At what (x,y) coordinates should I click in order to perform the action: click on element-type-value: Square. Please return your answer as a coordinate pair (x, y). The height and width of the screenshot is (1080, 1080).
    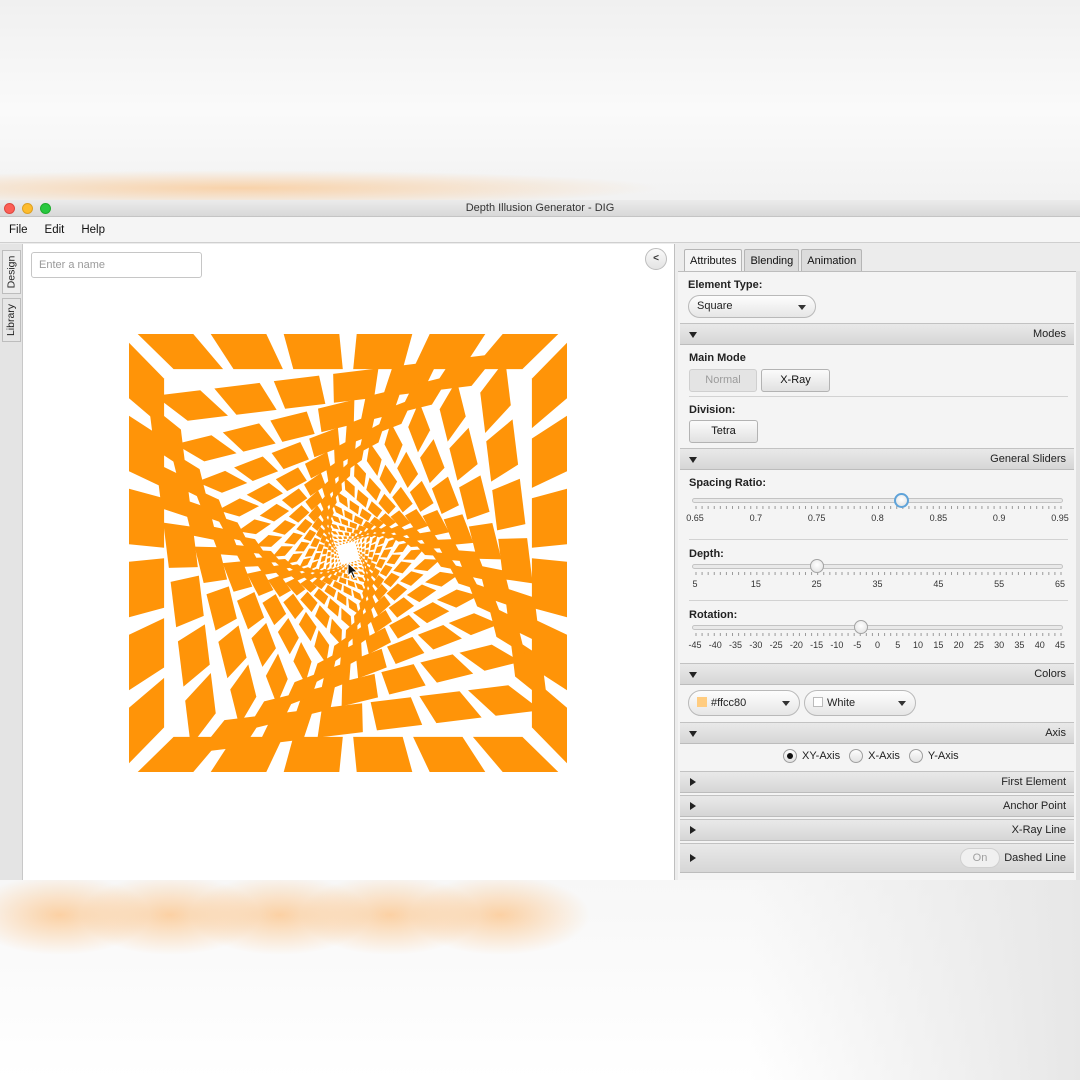
    Looking at the image, I should click on (715, 306).